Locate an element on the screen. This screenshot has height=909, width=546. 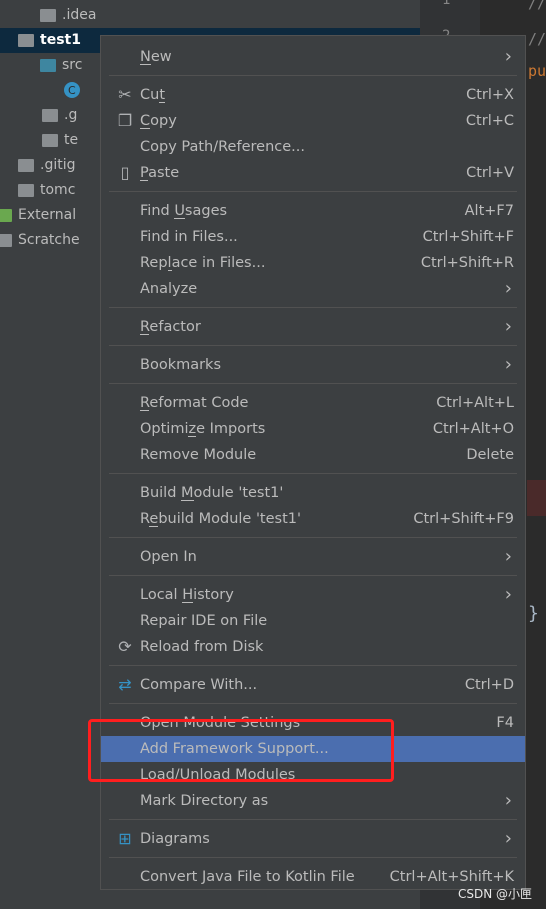
tree-item-label: .g is located at coordinates (71, 115).